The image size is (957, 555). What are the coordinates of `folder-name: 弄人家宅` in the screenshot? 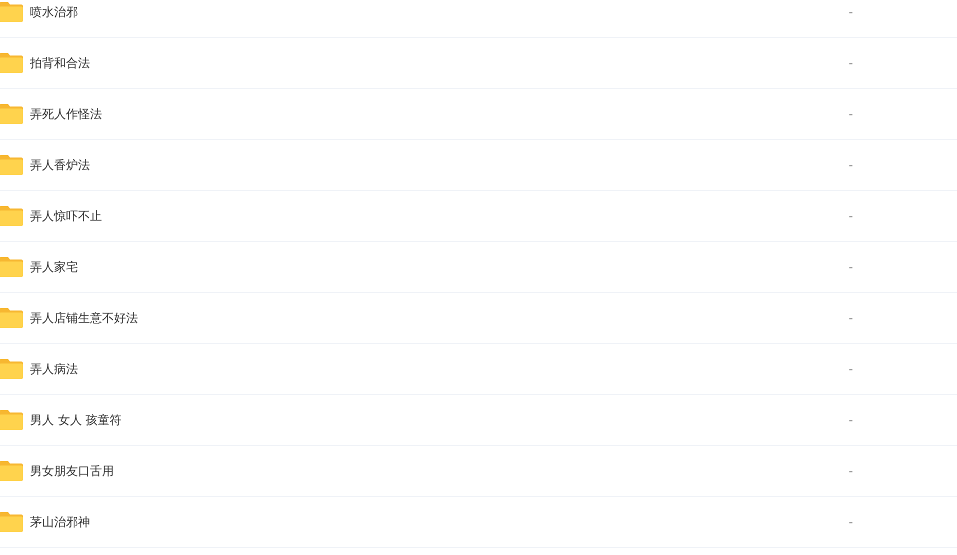 It's located at (54, 267).